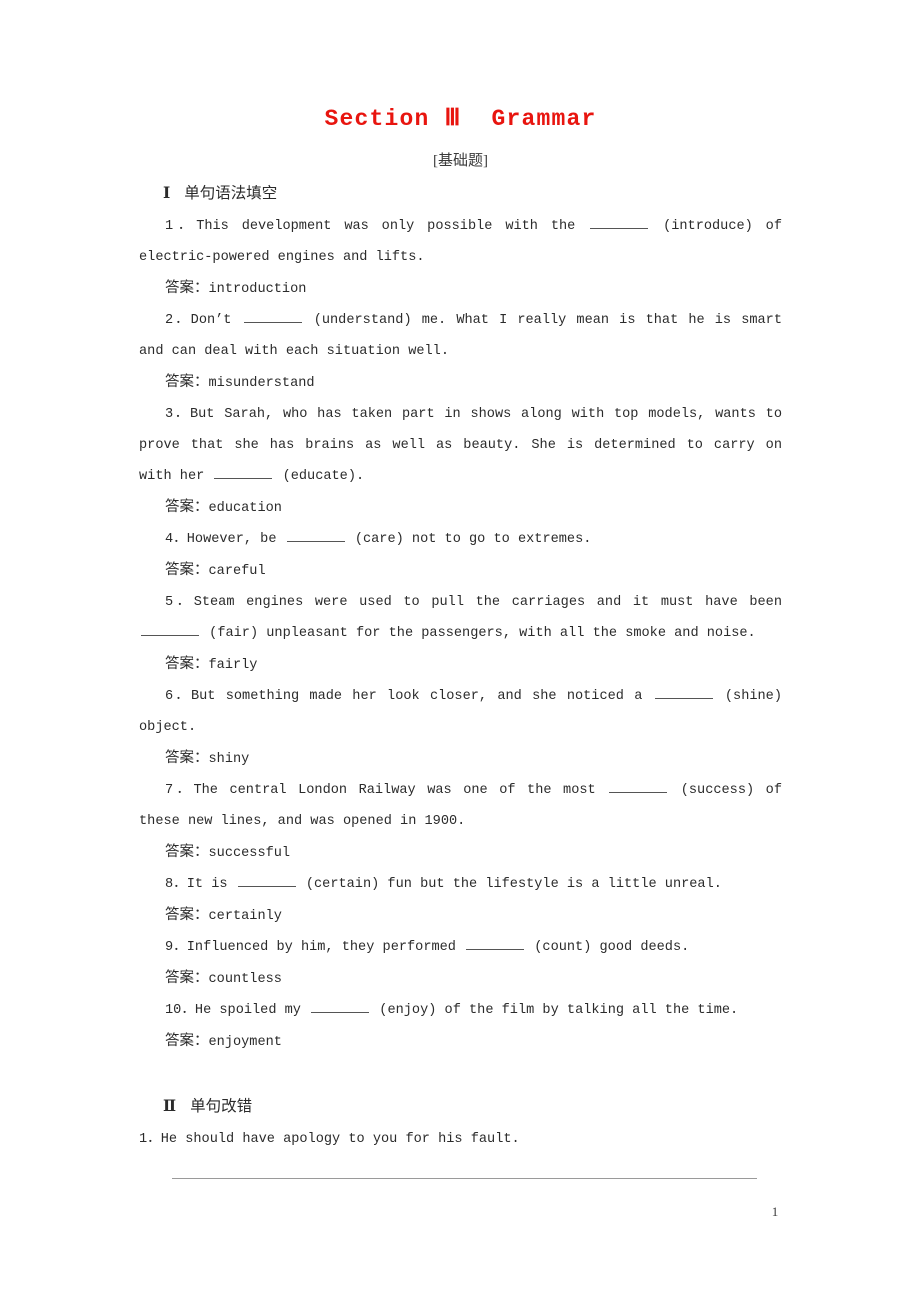 This screenshot has width=920, height=1302. I want to click on section-numeral-1: Ⅰ, so click(167, 193).